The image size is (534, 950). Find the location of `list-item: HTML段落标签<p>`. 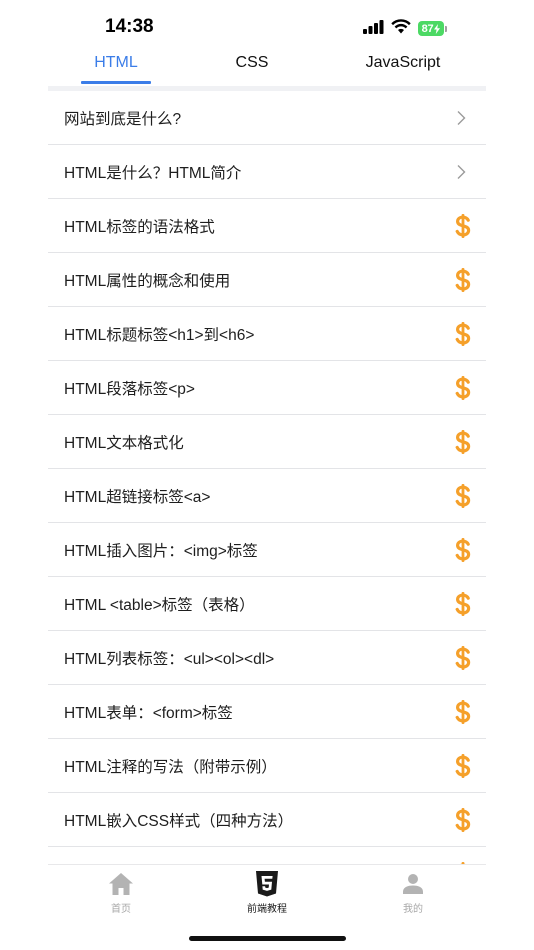

list-item: HTML段落标签<p> is located at coordinates (267, 388).